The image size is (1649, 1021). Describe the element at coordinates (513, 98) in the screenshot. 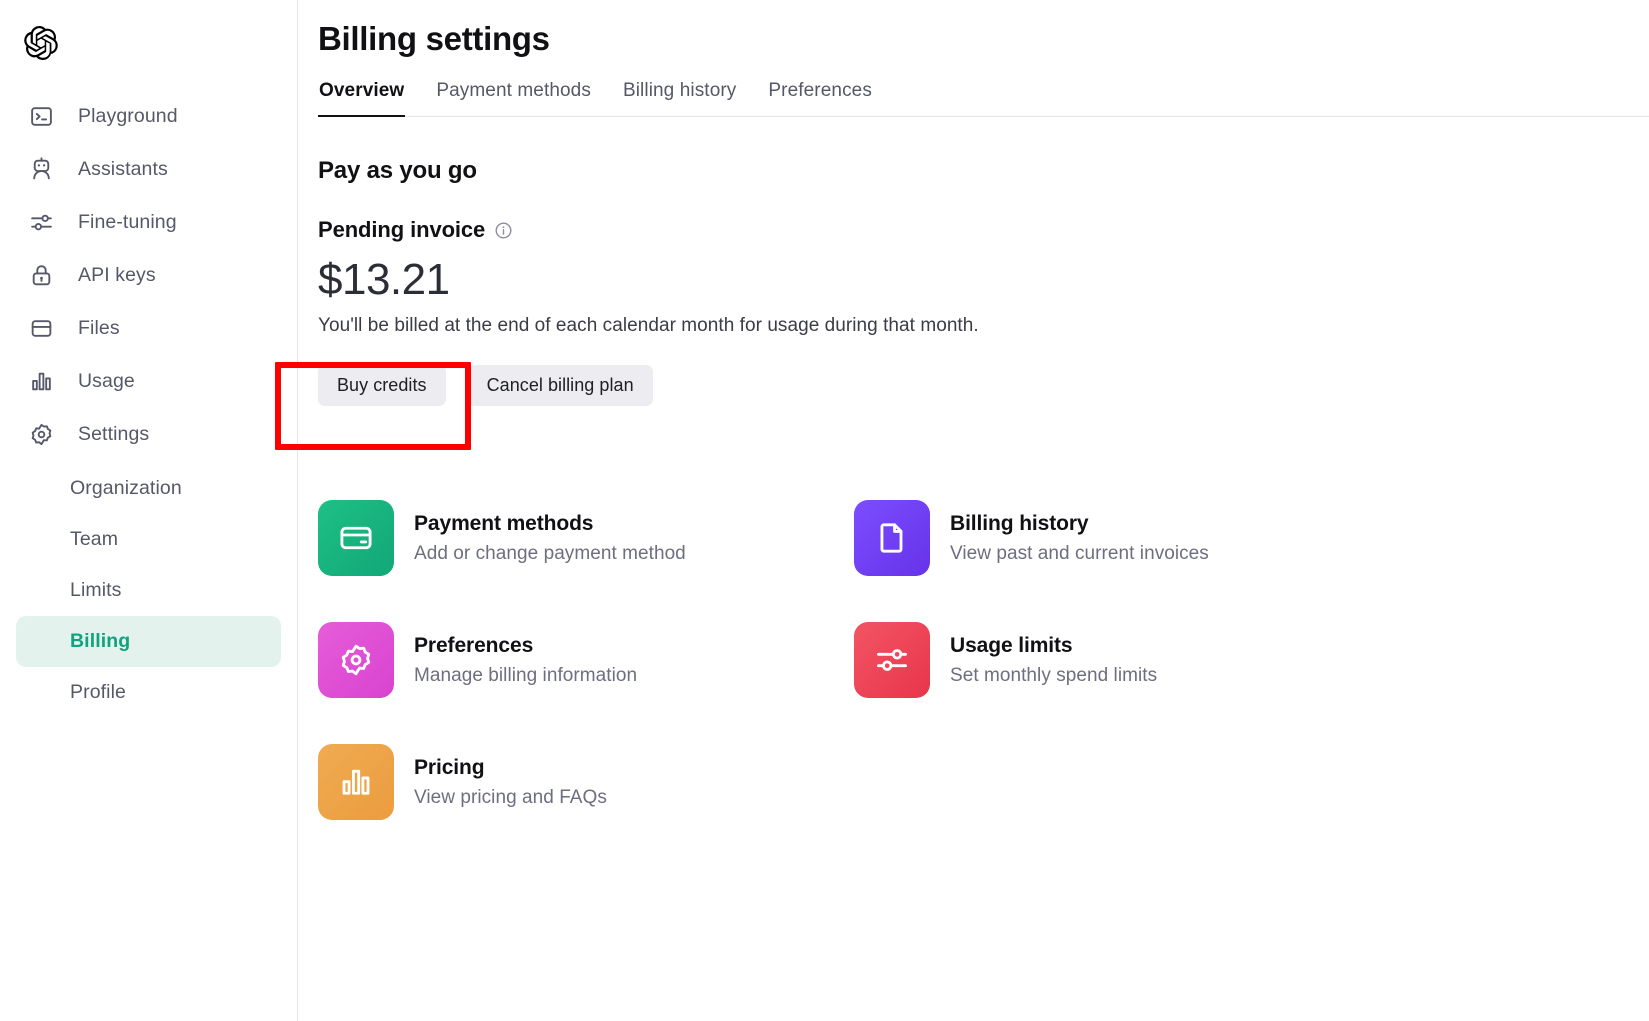

I see `tab-payment-methods: Payment methods` at that location.